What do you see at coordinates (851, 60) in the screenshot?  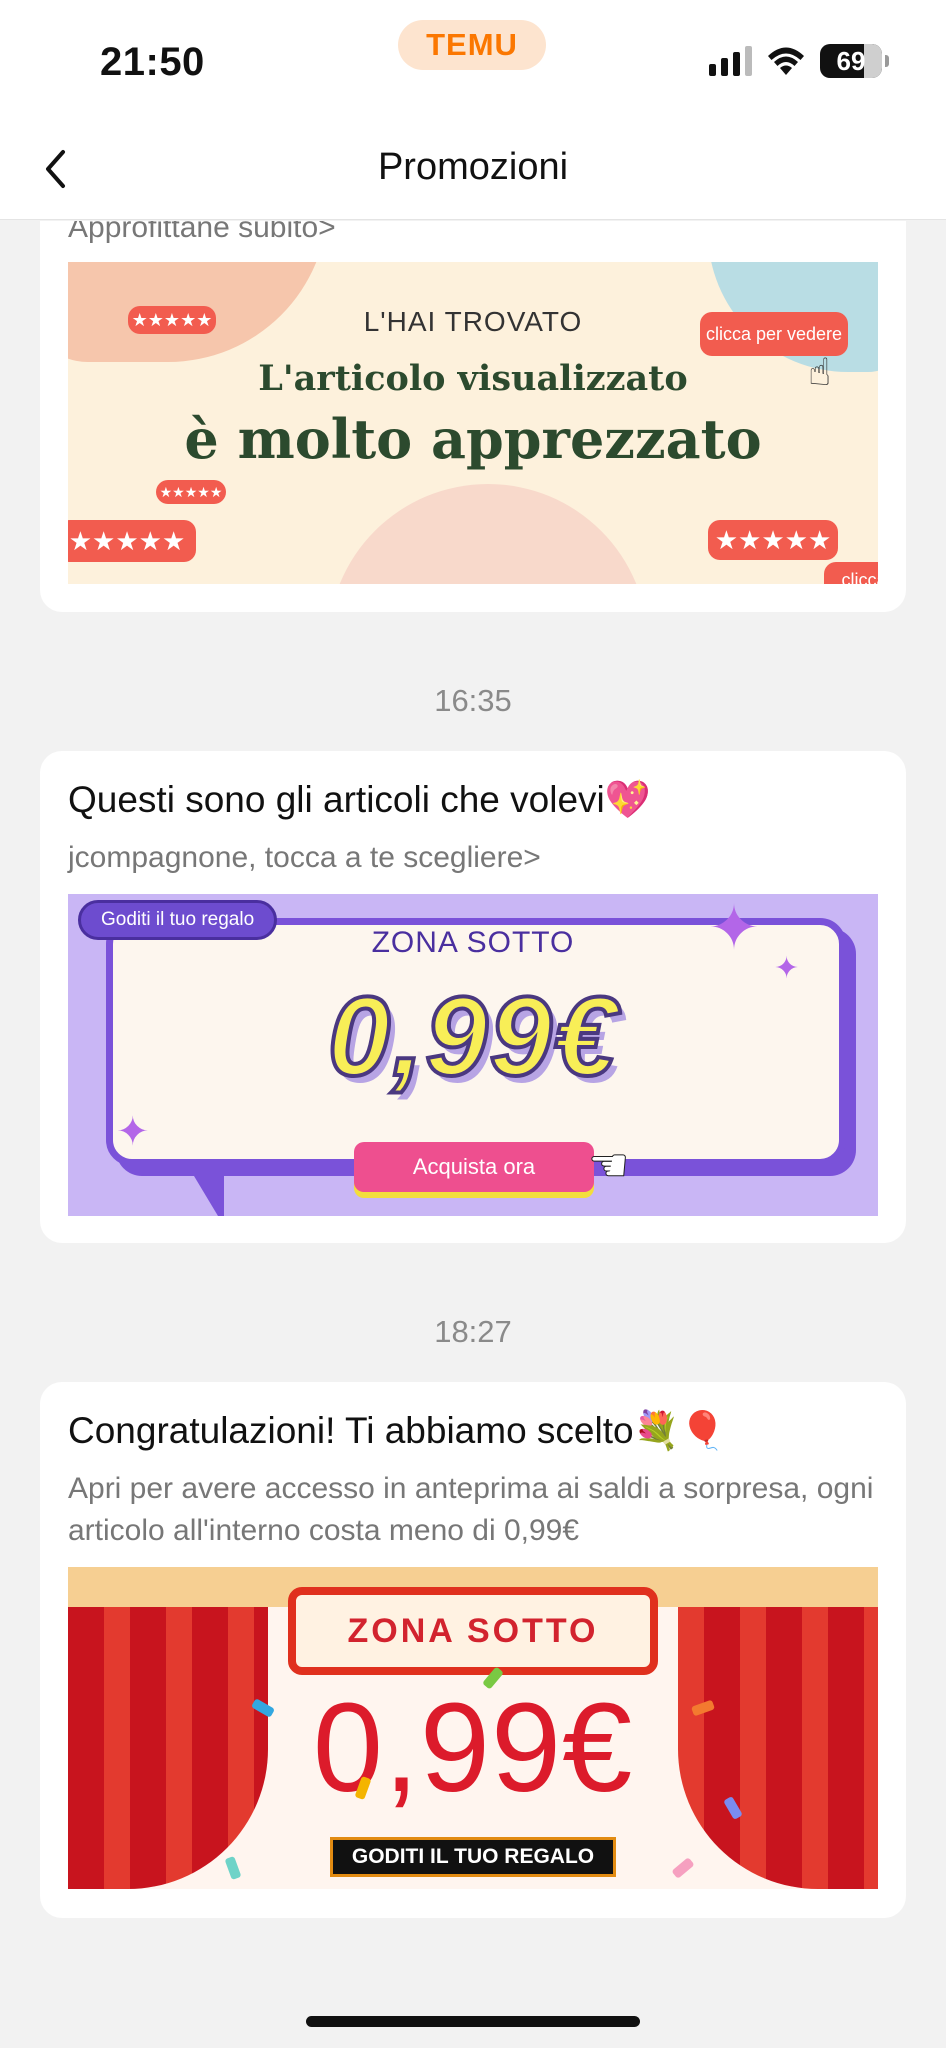 I see `battery-level: 69` at bounding box center [851, 60].